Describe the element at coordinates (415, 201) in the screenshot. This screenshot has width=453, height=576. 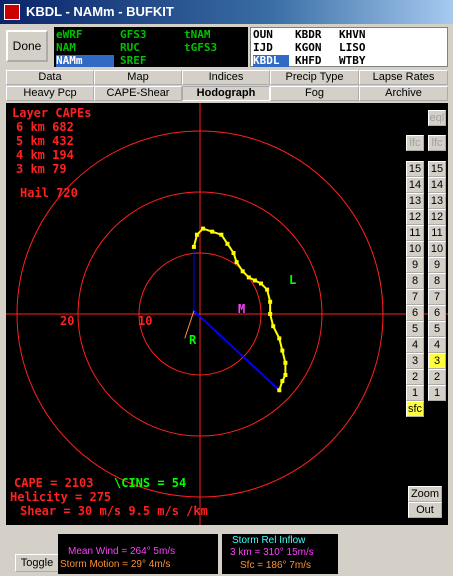
I see `level-button-left: 13` at that location.